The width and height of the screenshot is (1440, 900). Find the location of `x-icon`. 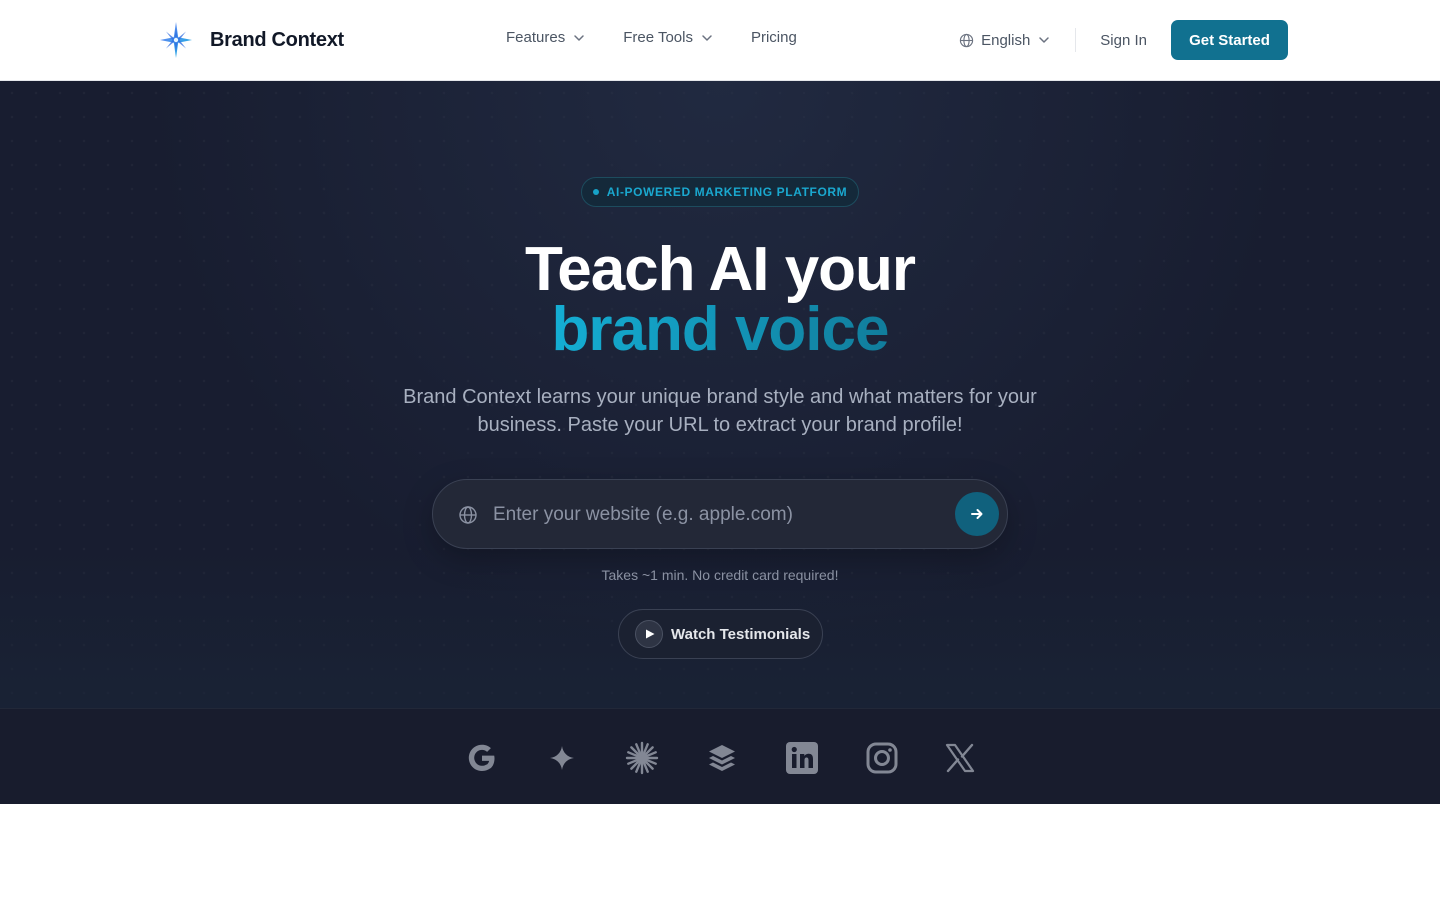

x-icon is located at coordinates (960, 758).